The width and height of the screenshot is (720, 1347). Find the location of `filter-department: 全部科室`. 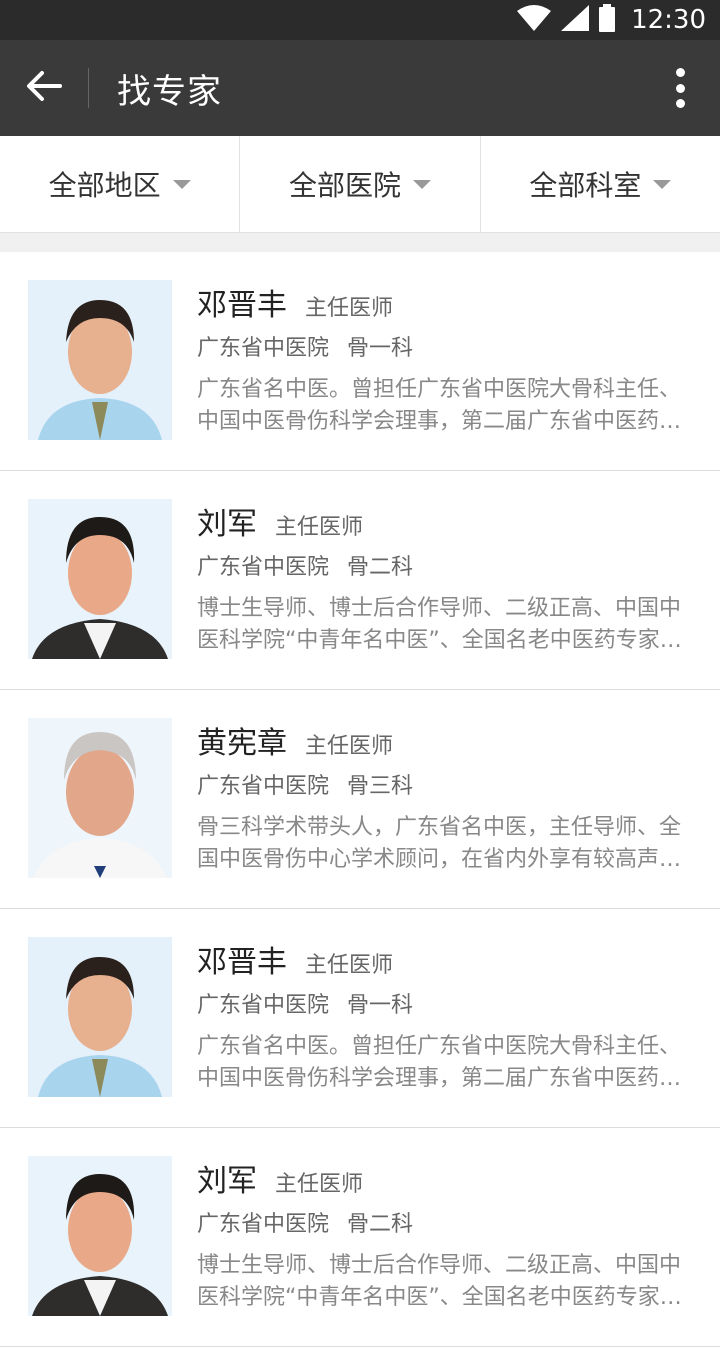

filter-department: 全部科室 is located at coordinates (600, 184).